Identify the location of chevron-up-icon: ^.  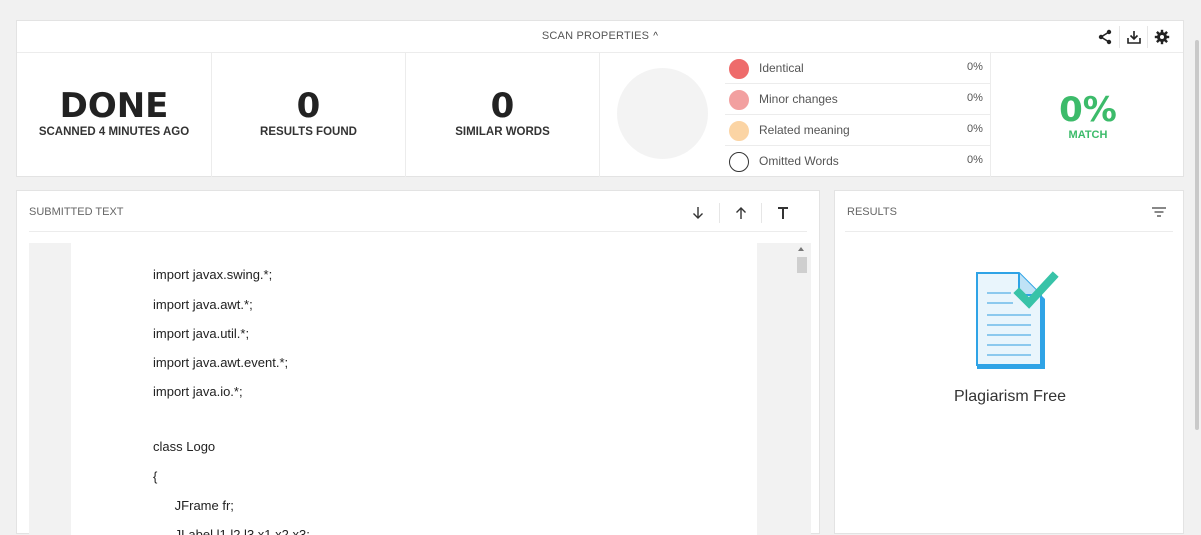
(656, 36).